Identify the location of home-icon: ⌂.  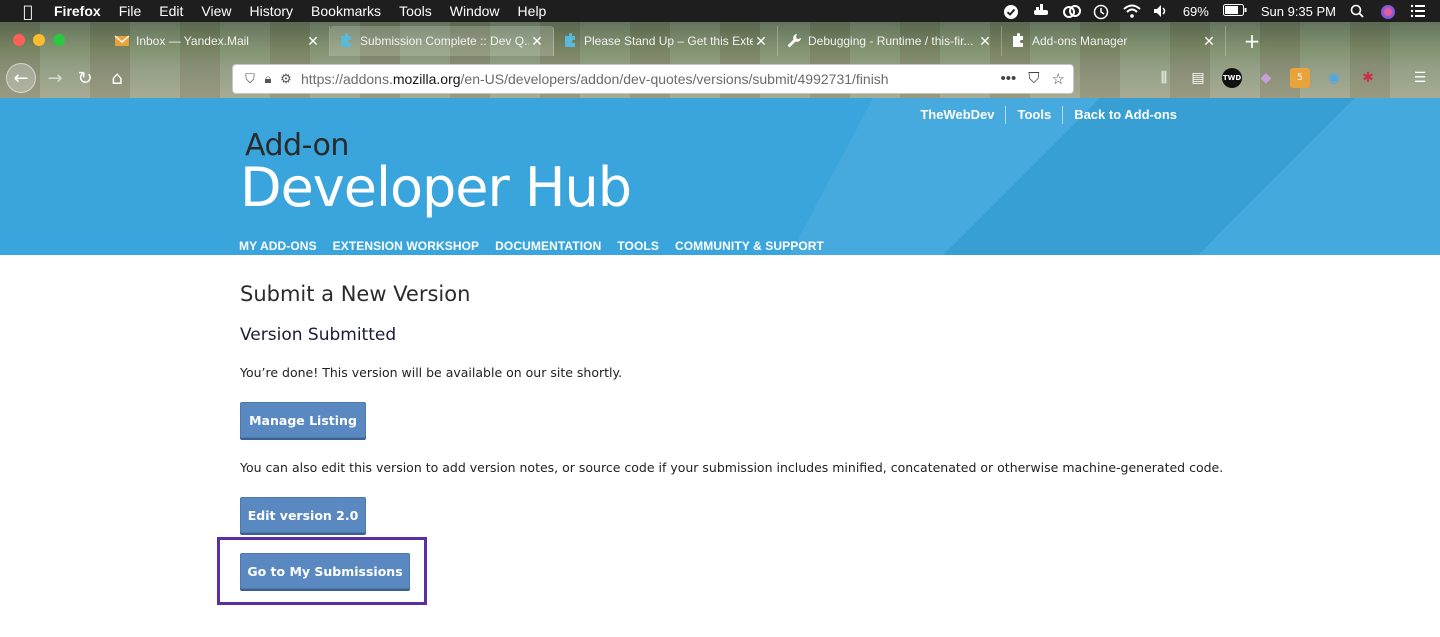
(117, 78).